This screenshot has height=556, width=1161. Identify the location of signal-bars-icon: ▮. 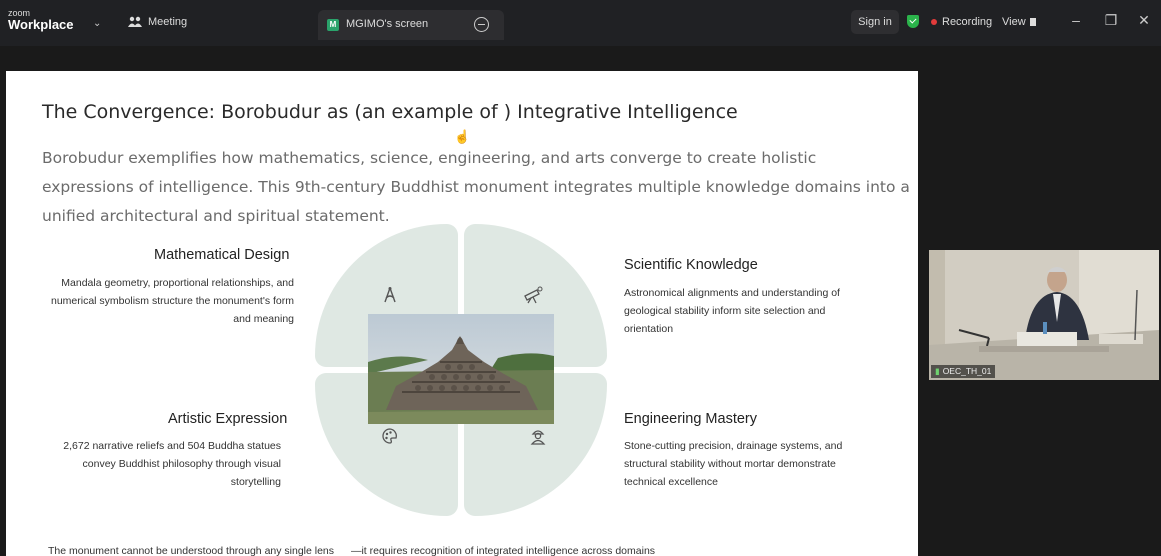
(937, 371).